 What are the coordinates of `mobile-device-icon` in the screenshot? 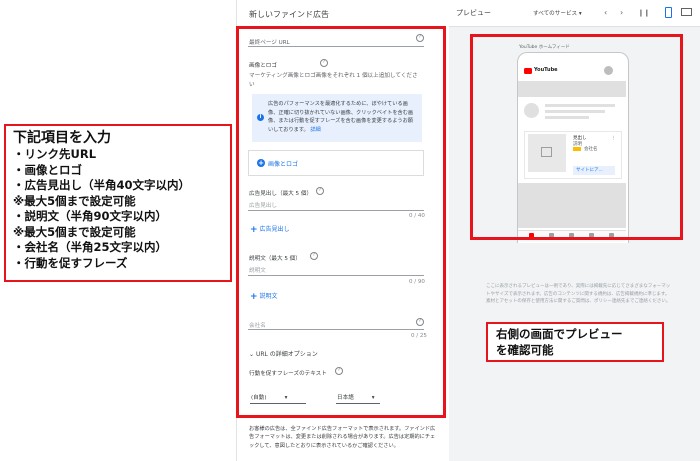 It's located at (668, 12).